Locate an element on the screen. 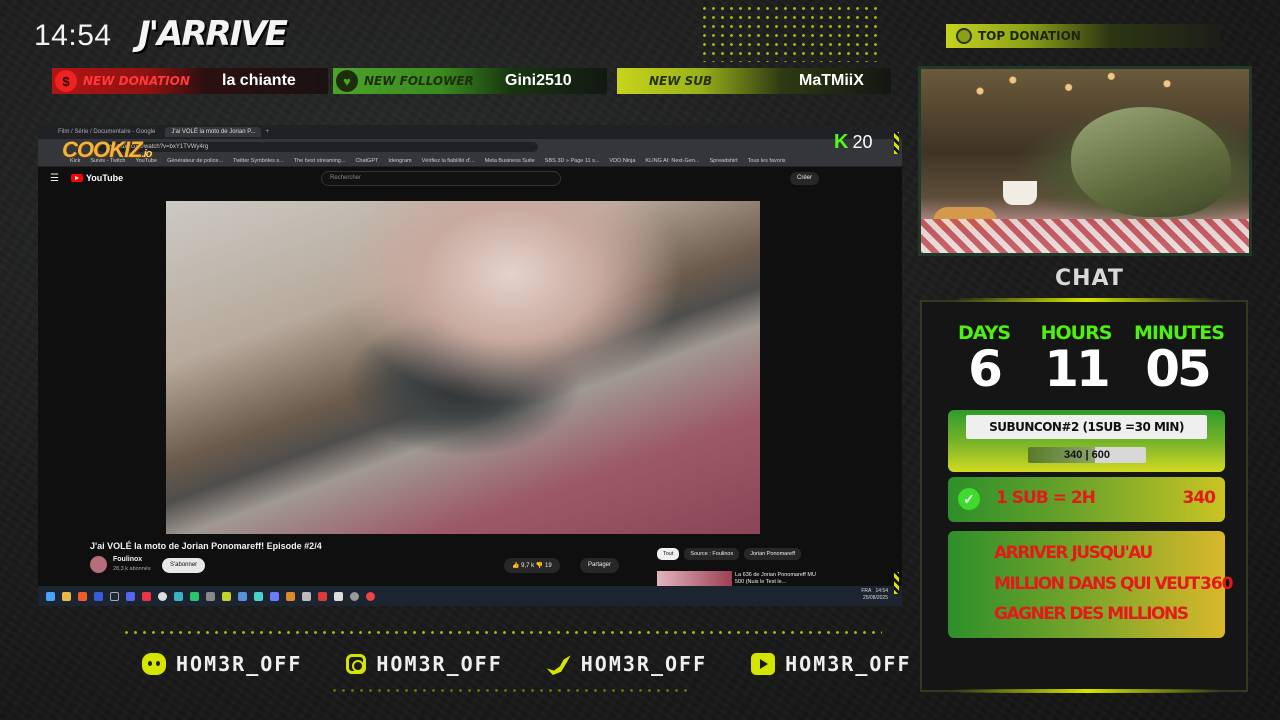  menu-icon: ☰ is located at coordinates (54, 178).